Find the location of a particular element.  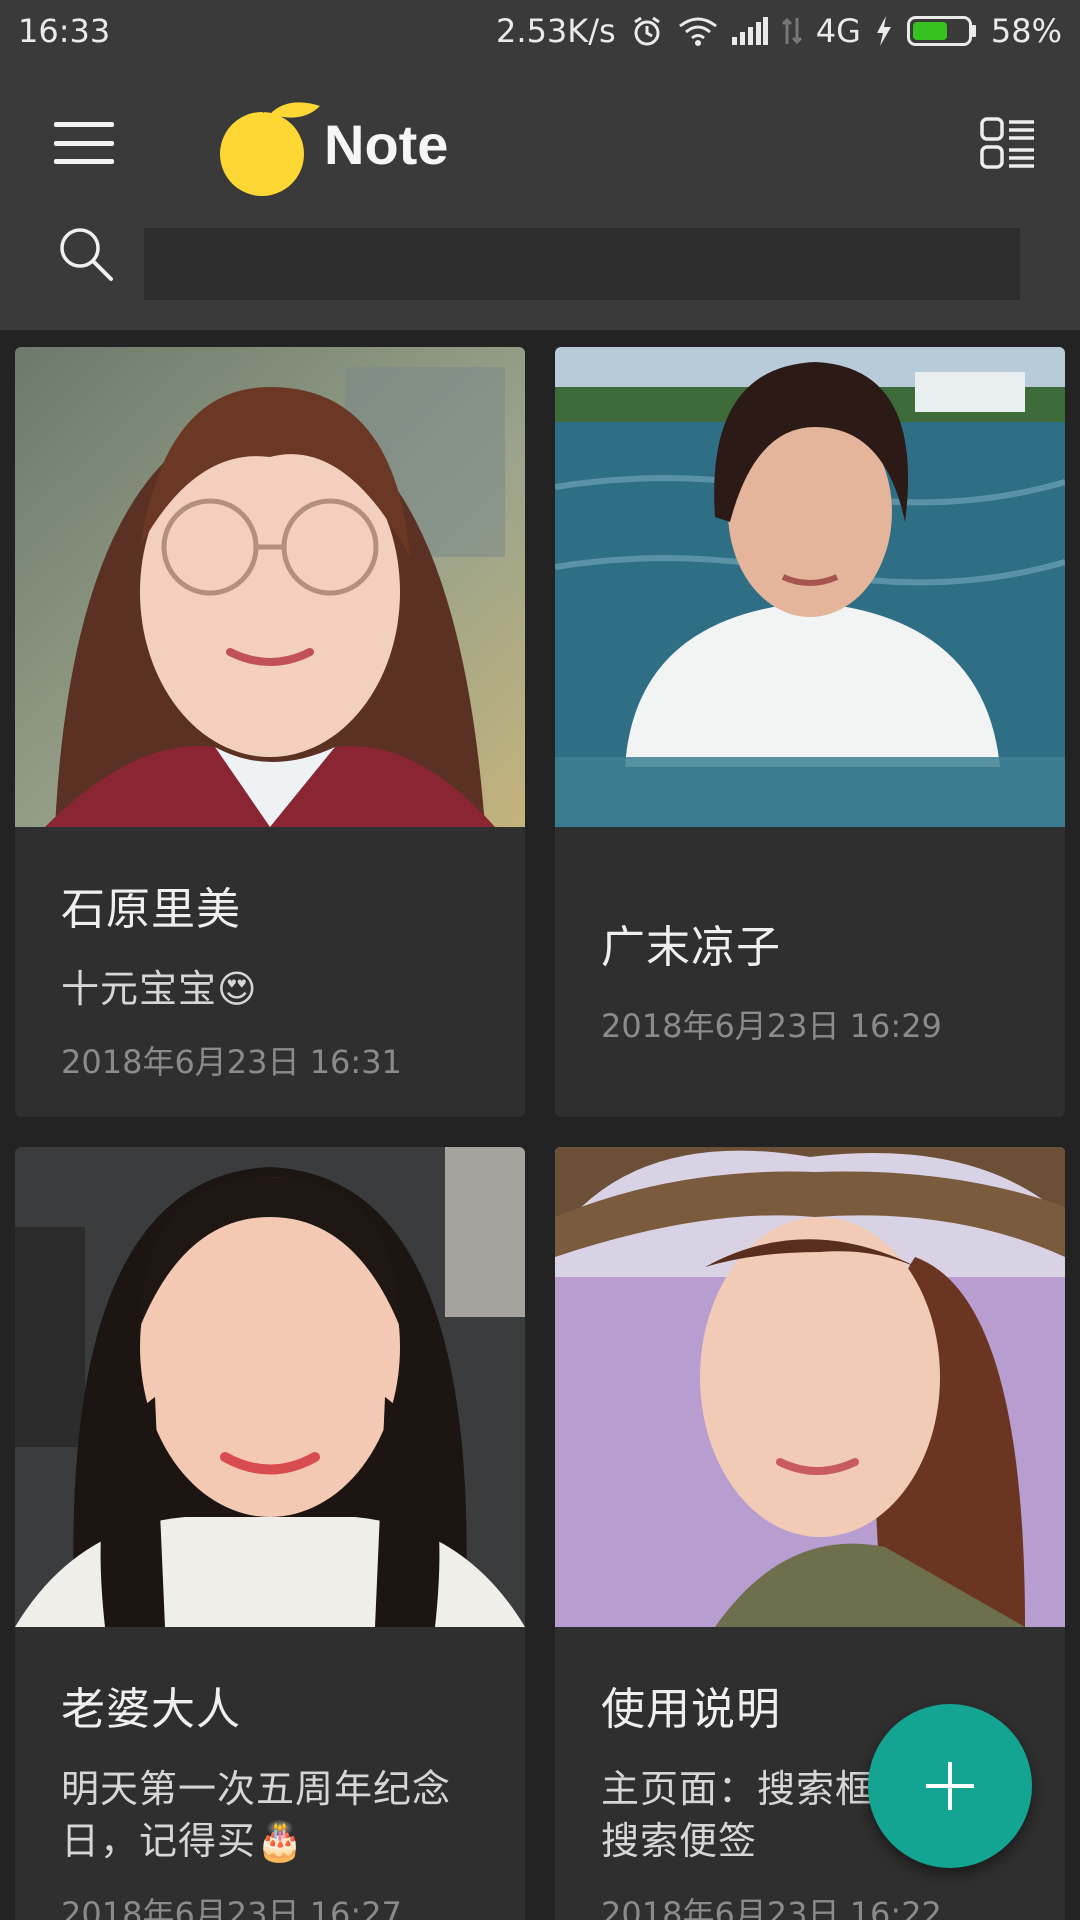

note-snippet: 明天第一次五周年纪念日，记得买🎂 is located at coordinates (256, 1815).